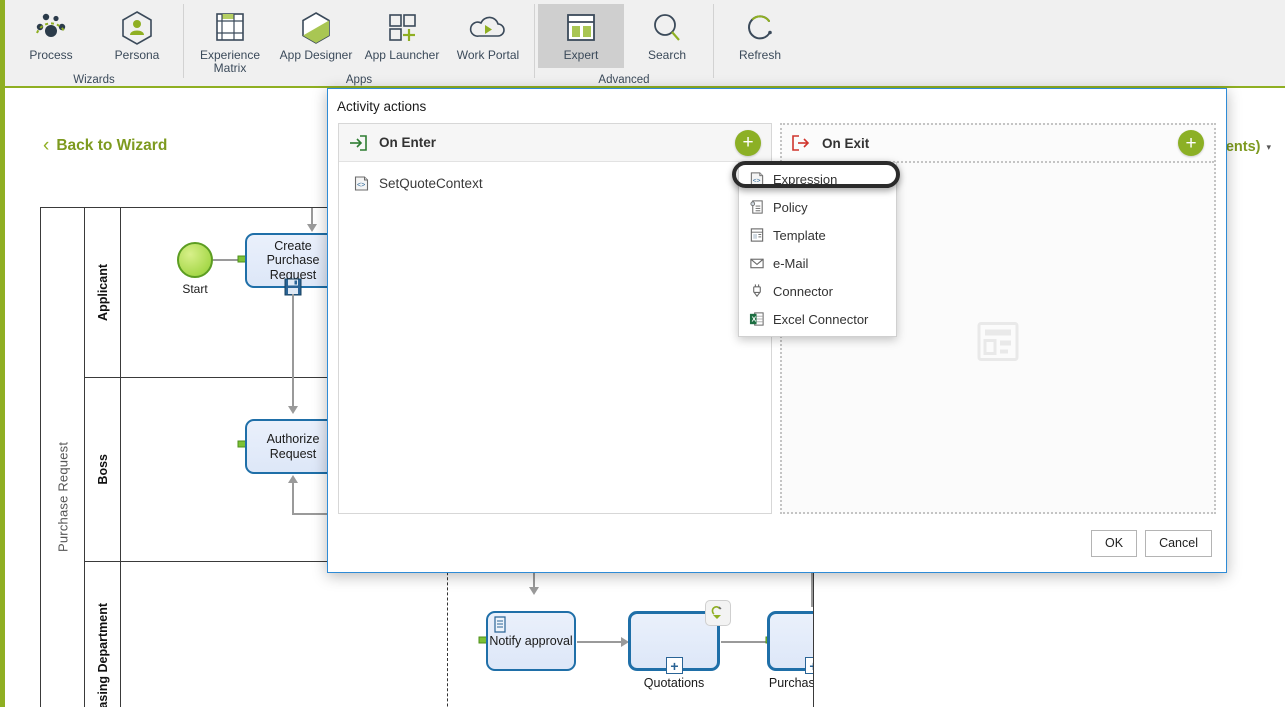  Describe the element at coordinates (791, 263) in the screenshot. I see `dropdown-item-label: e-Mail` at that location.